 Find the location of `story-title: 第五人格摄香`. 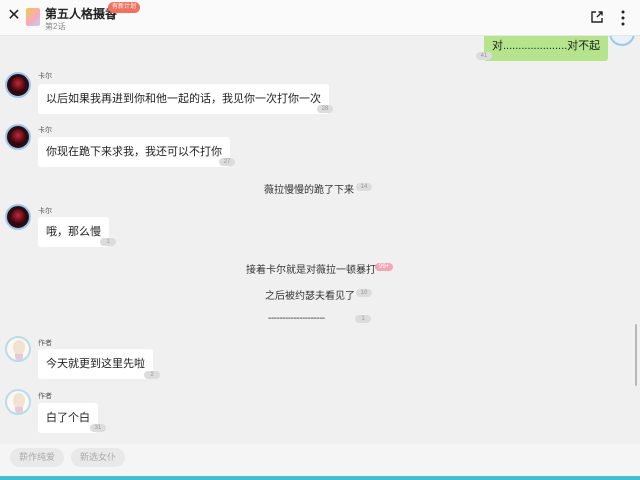

story-title: 第五人格摄香 is located at coordinates (81, 13).